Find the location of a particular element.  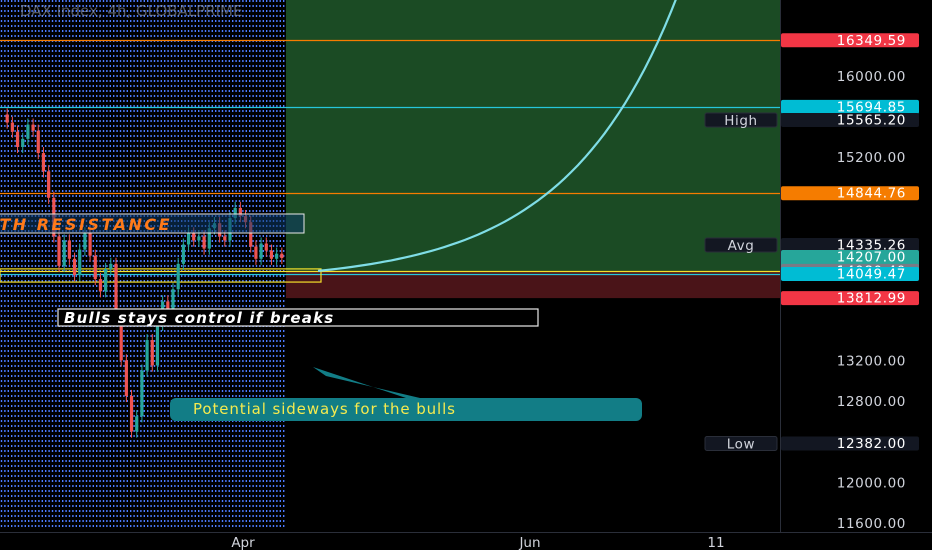

price-tick-label: 13200.00 is located at coordinates (871, 361).